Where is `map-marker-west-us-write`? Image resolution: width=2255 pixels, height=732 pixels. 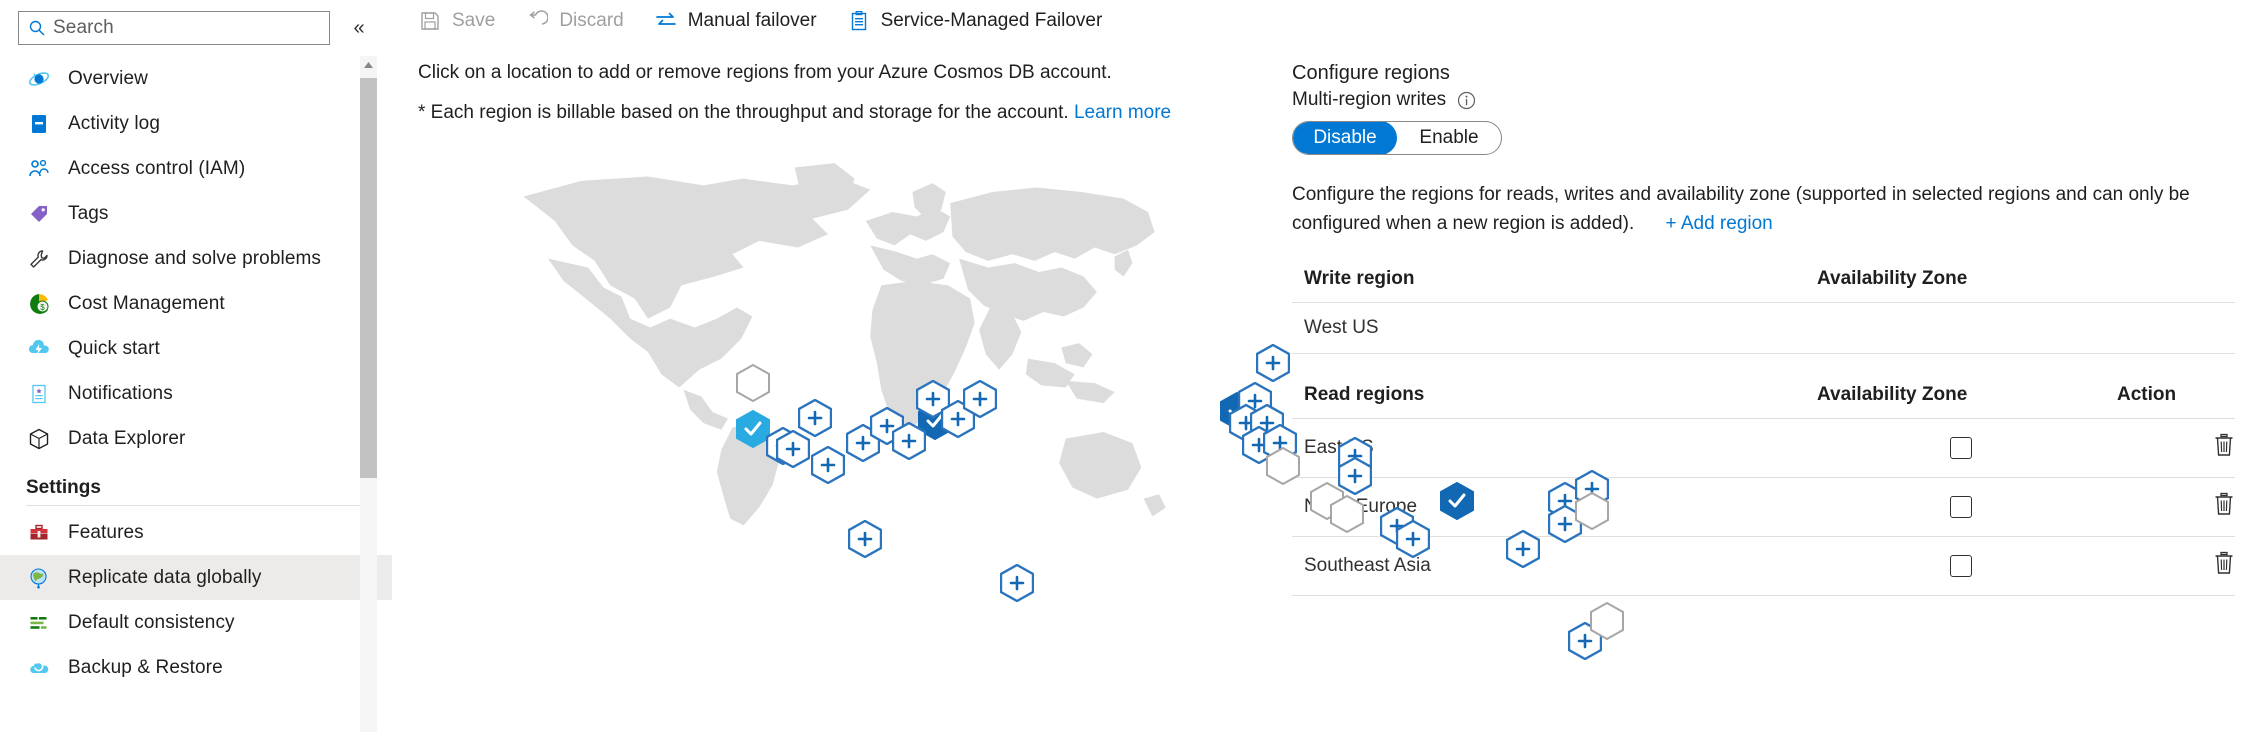 map-marker-west-us-write is located at coordinates (753, 429).